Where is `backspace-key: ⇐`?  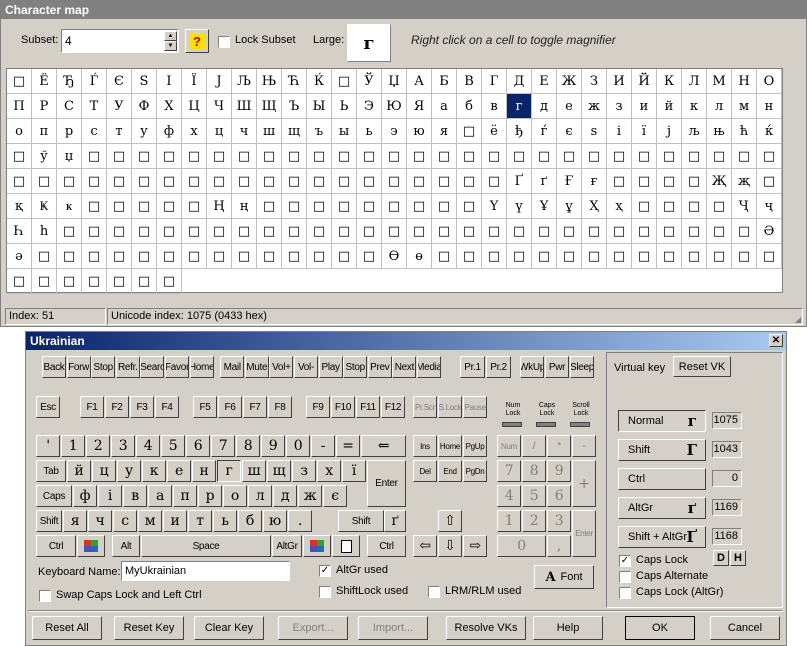
backspace-key: ⇐ is located at coordinates (383, 446).